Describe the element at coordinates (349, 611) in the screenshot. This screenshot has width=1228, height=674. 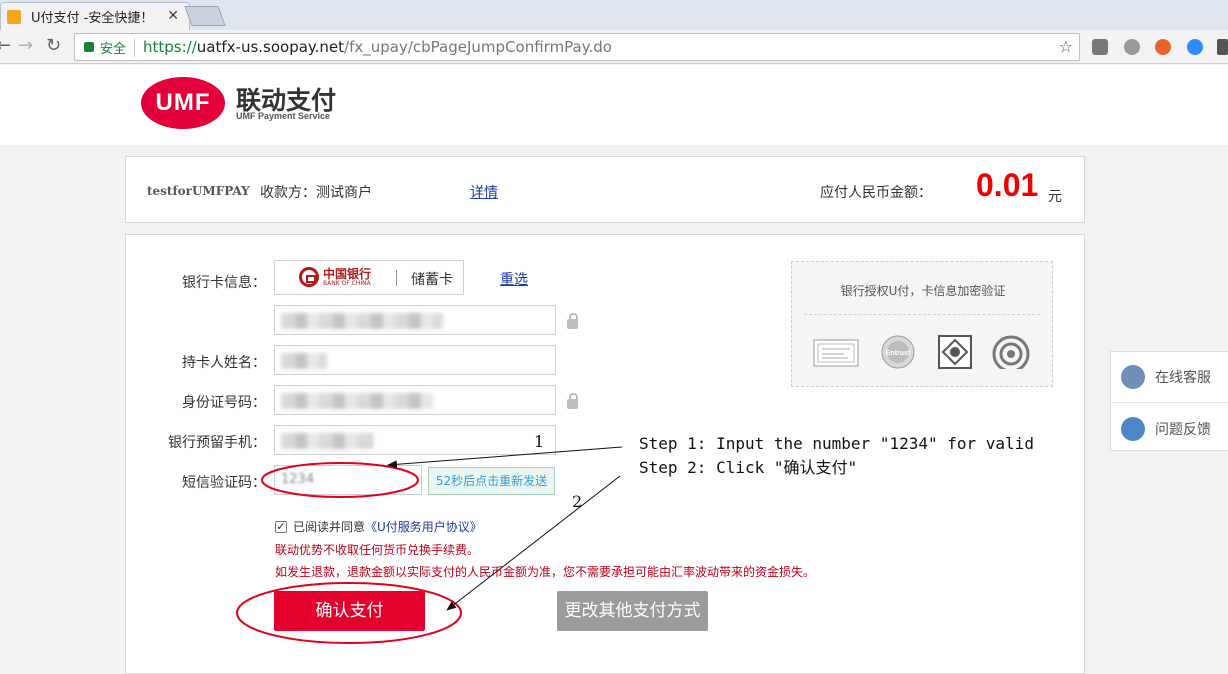
I see `confirm-pay-button: 确认支付` at that location.